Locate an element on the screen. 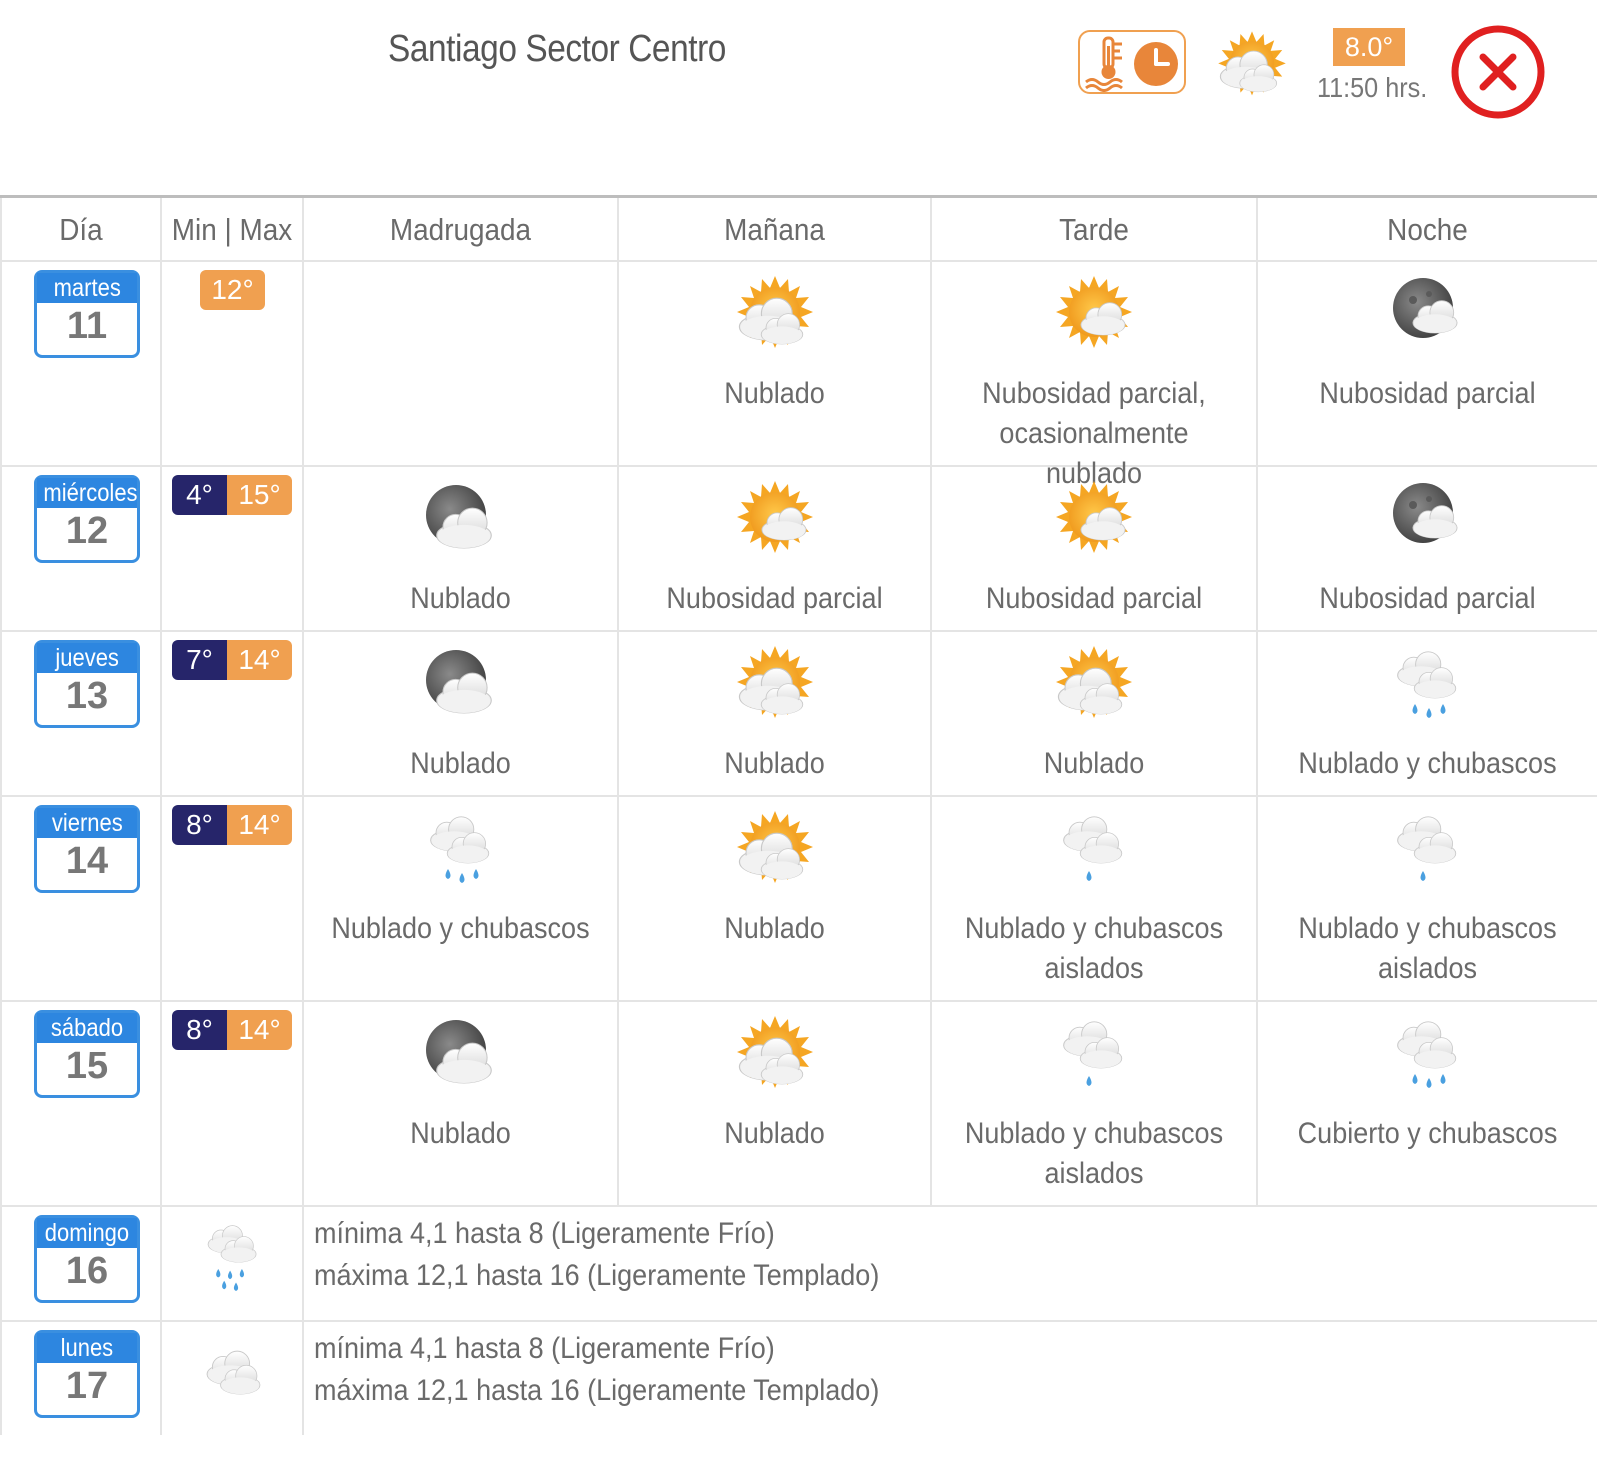 This screenshot has height=1459, width=1597. column-header-madrugada: Madrugada is located at coordinates (460, 229).